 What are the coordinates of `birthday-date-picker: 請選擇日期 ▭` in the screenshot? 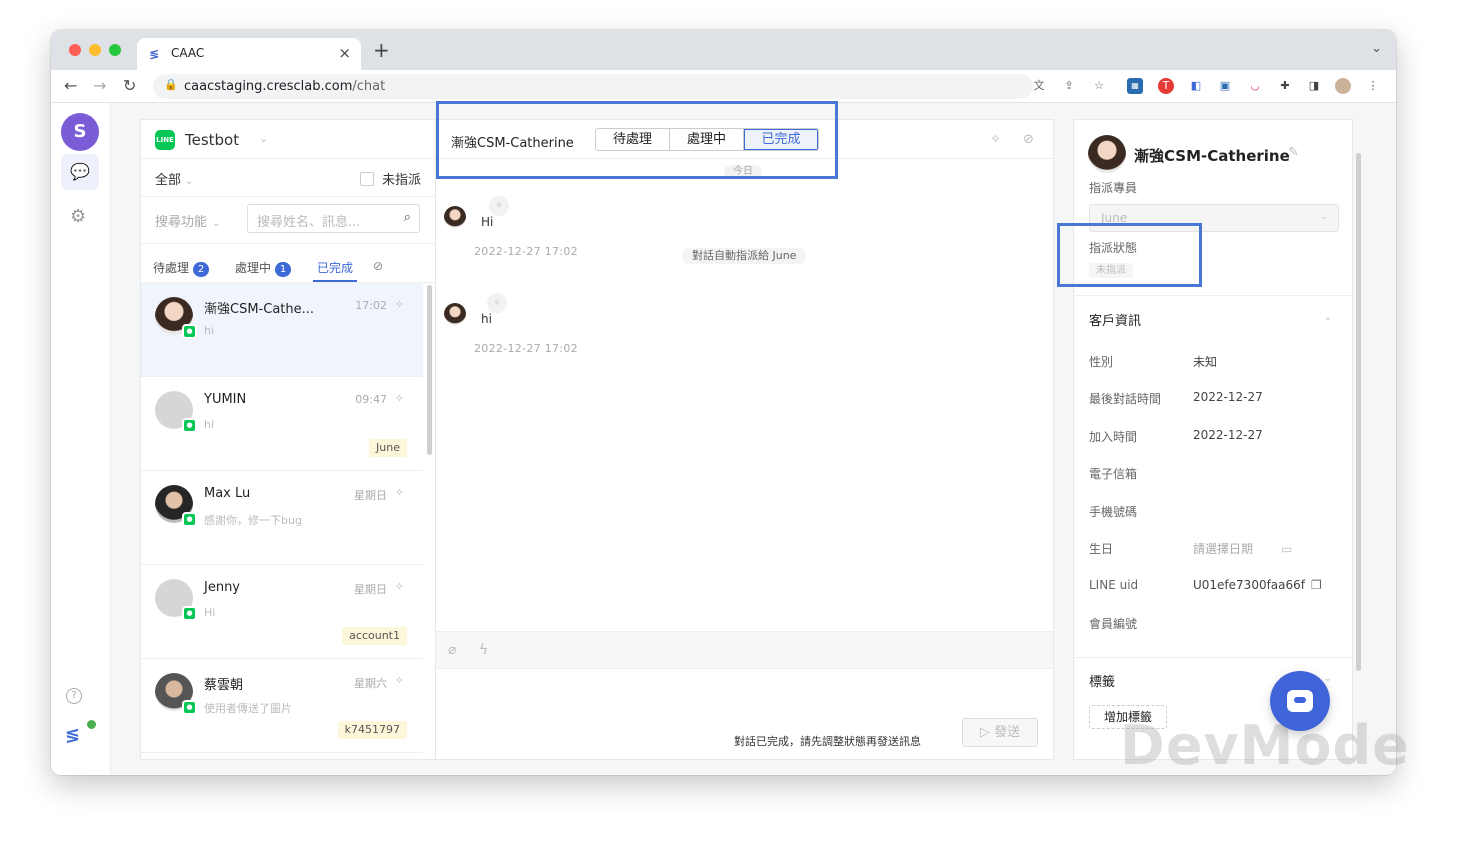 It's located at (1242, 548).